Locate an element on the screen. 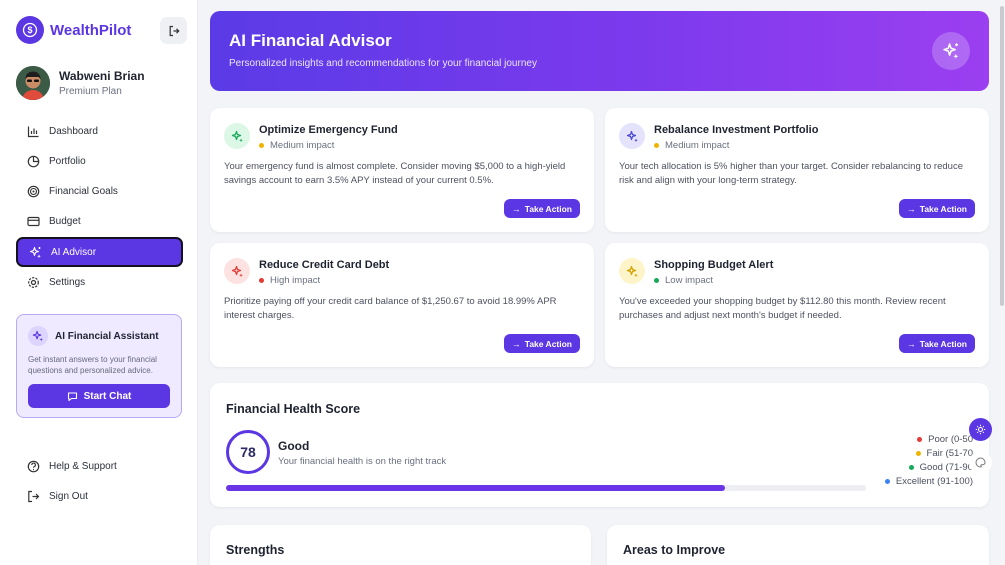  sidebar-item-help: Help & Support is located at coordinates (99, 466).